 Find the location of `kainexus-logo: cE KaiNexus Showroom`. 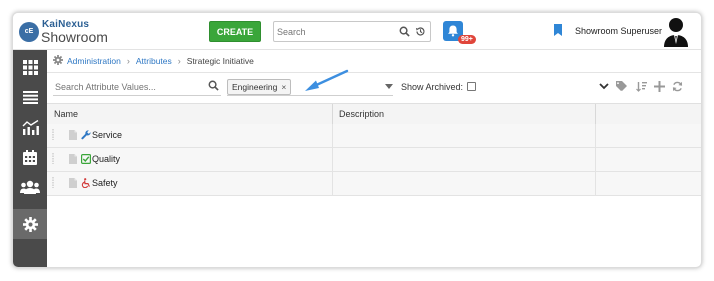

kainexus-logo: cE KaiNexus Showroom is located at coordinates (67, 32).